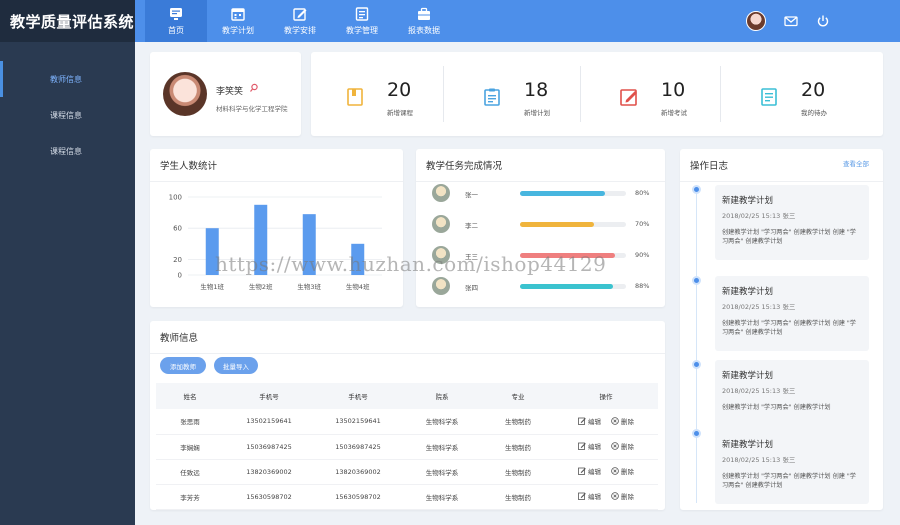  I want to click on bar-chart: 0 20 60 100 生物1班 生物2班 生物3班 生物4班, so click(275, 242).